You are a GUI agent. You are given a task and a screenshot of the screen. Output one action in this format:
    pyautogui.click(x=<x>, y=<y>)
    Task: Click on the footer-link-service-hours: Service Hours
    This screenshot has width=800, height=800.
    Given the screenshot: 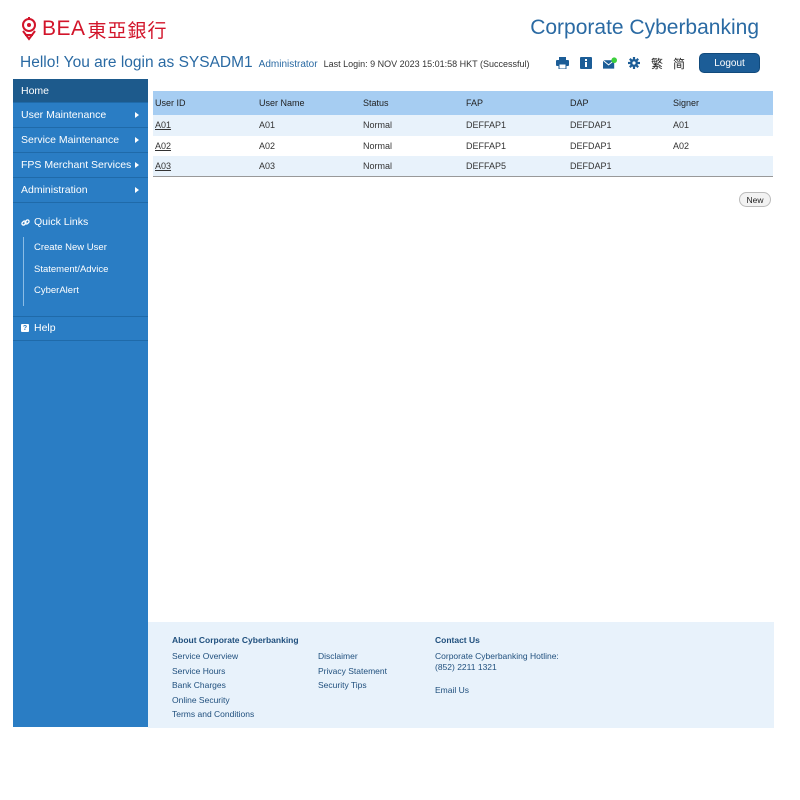 What is the action you would take?
    pyautogui.click(x=247, y=673)
    